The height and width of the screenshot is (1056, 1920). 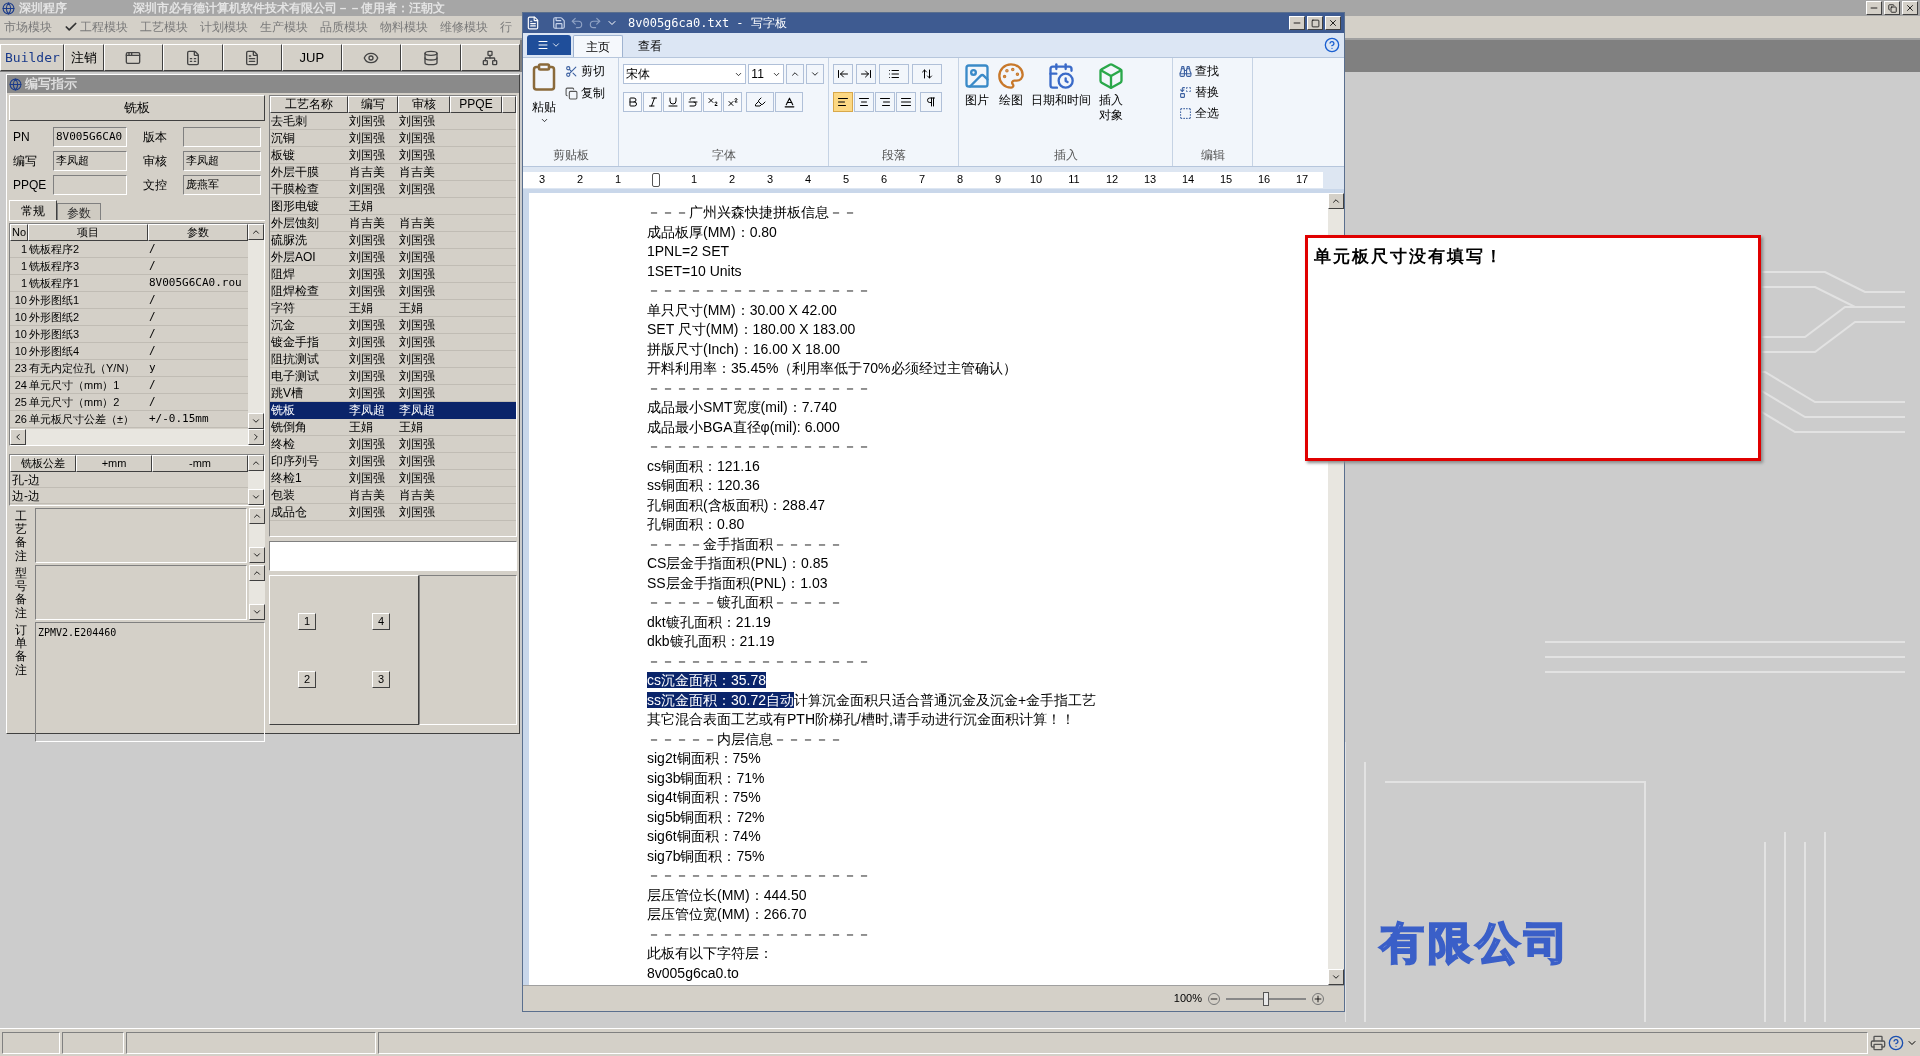 I want to click on table-row: 图形电镀 王娟, so click(x=393, y=206).